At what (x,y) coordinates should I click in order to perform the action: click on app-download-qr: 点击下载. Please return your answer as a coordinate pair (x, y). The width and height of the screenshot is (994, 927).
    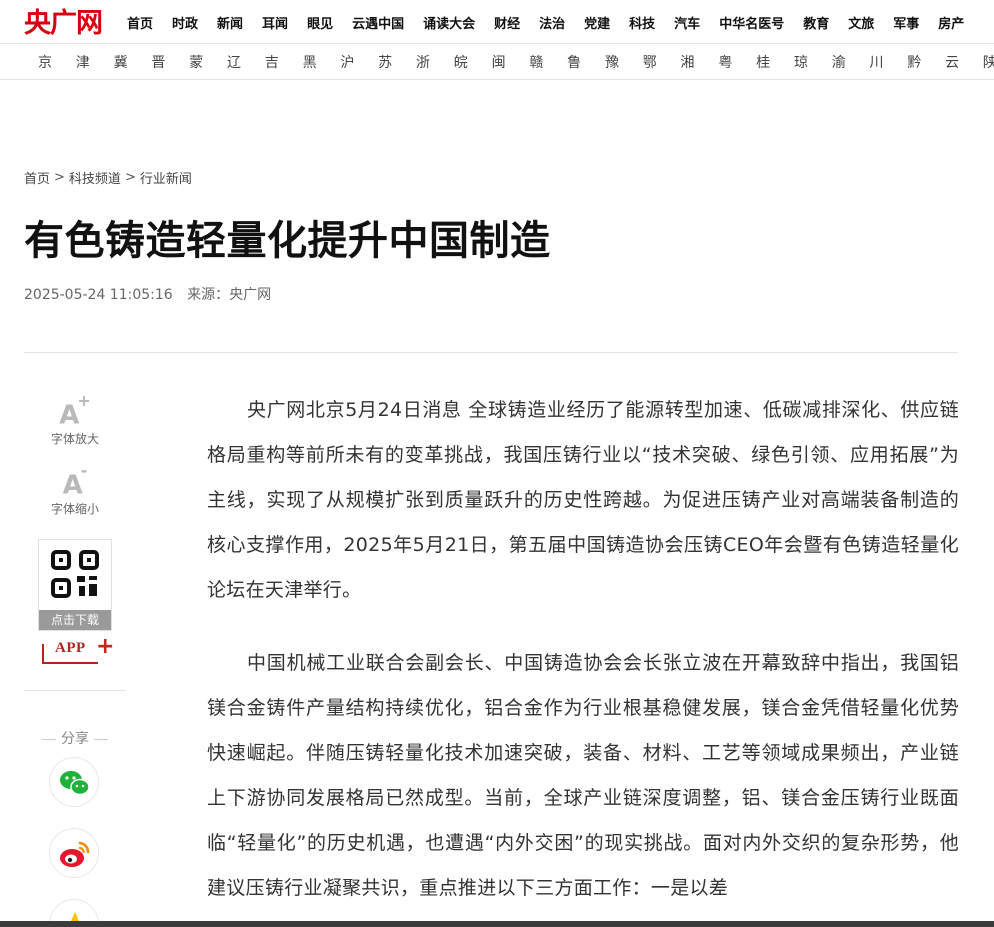
    Looking at the image, I should click on (75, 585).